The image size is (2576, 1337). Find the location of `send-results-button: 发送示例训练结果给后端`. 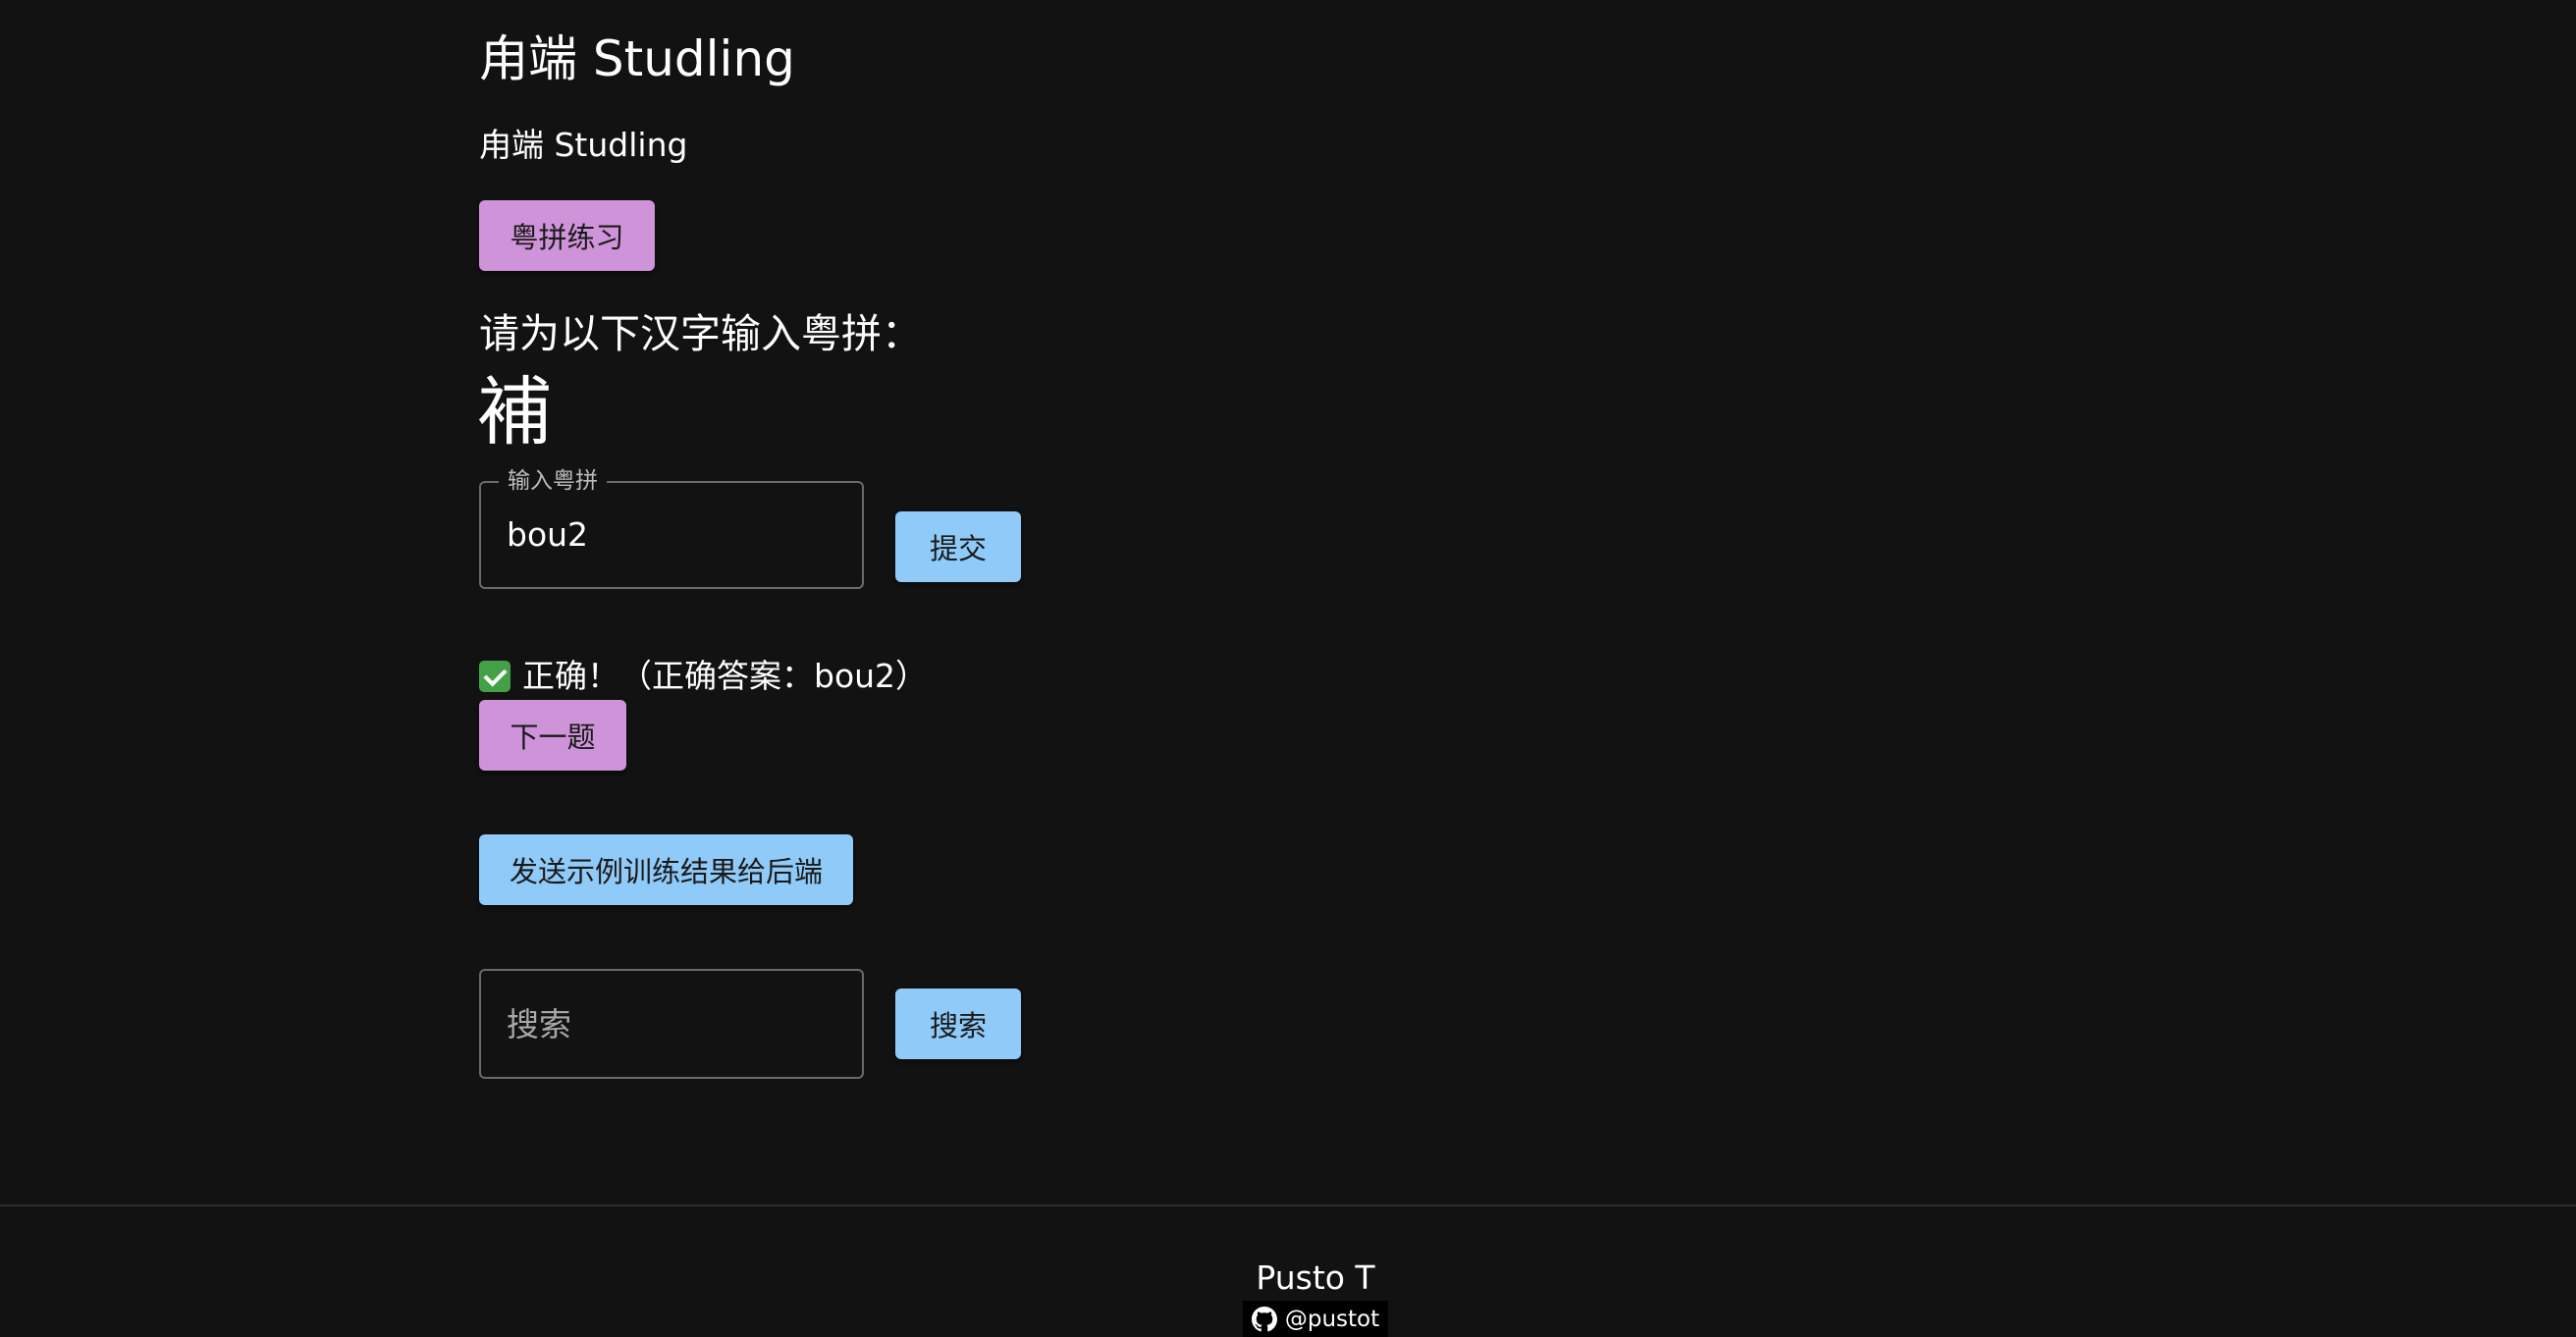

send-results-button: 发送示例训练结果给后端 is located at coordinates (666, 869).